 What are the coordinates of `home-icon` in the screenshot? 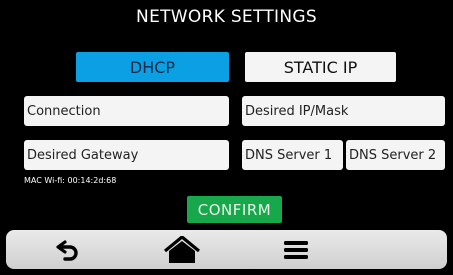 It's located at (182, 249).